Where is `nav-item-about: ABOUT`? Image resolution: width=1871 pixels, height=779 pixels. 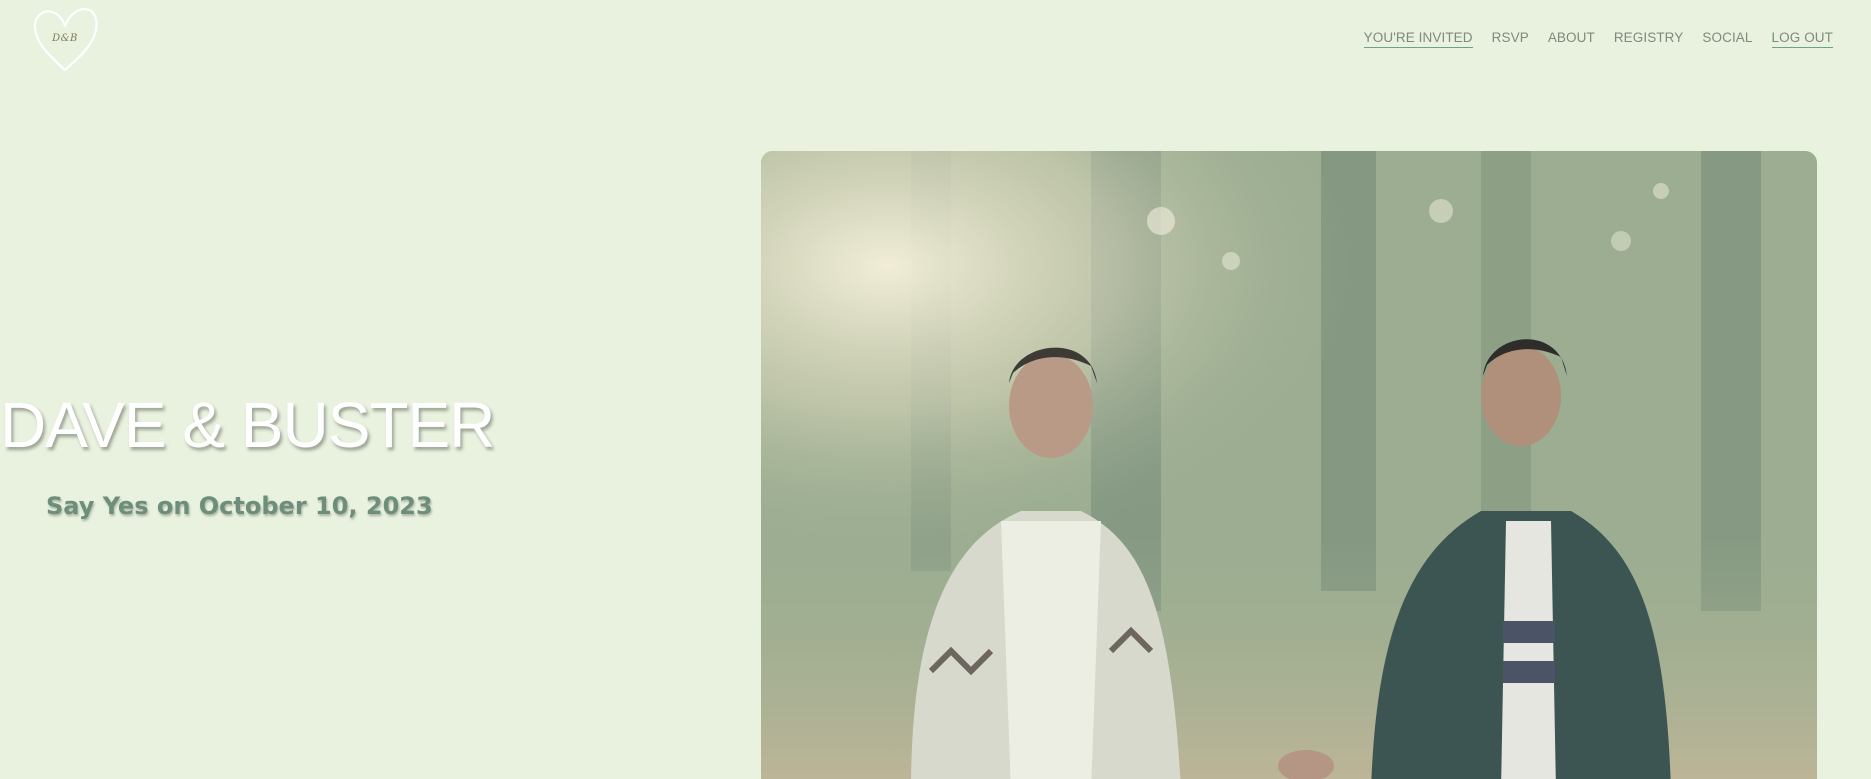 nav-item-about: ABOUT is located at coordinates (1571, 39).